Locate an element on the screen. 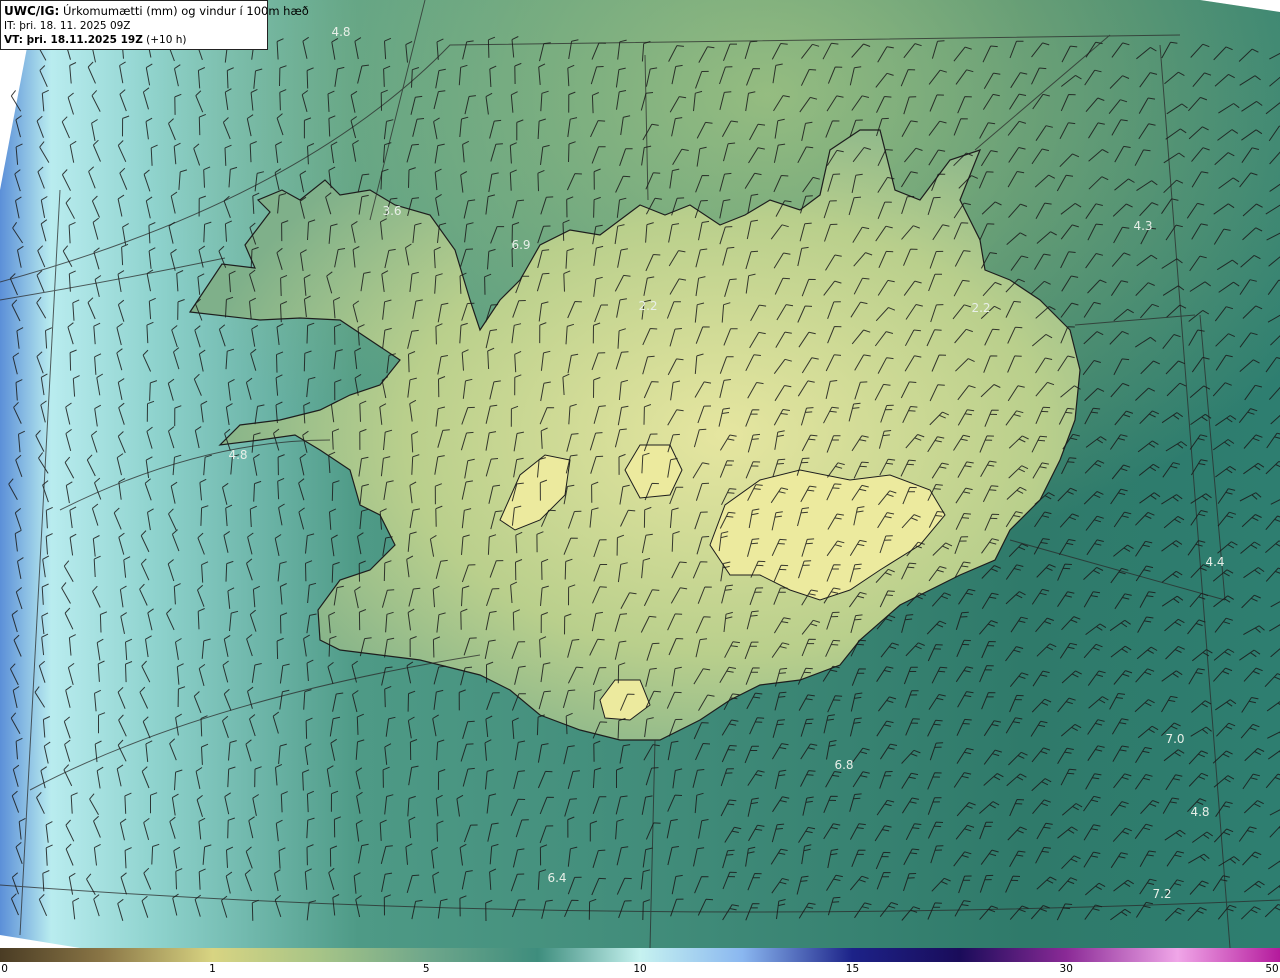 The image size is (1280, 978). colorbar-tick-5: 5 is located at coordinates (426, 969).